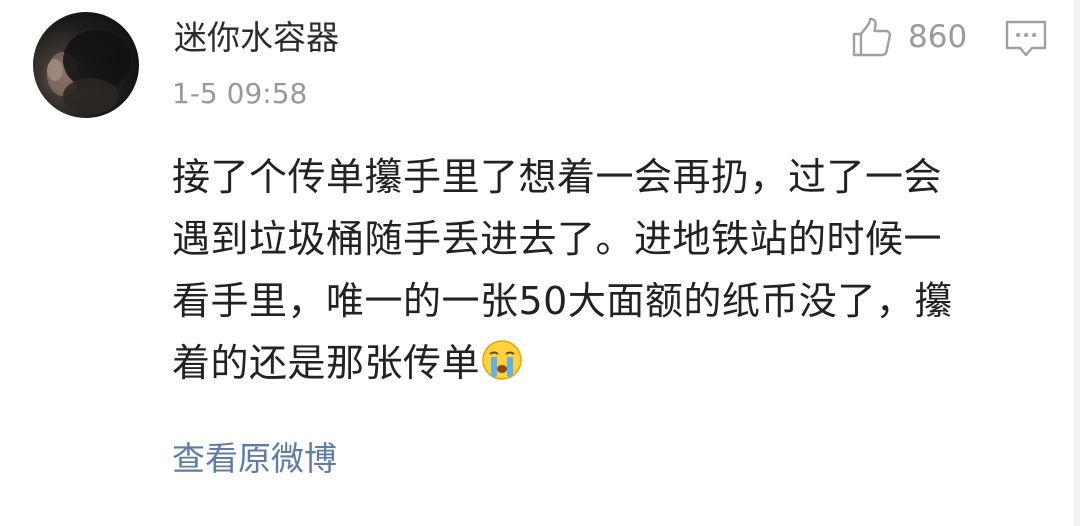  I want to click on avatar, so click(86, 65).